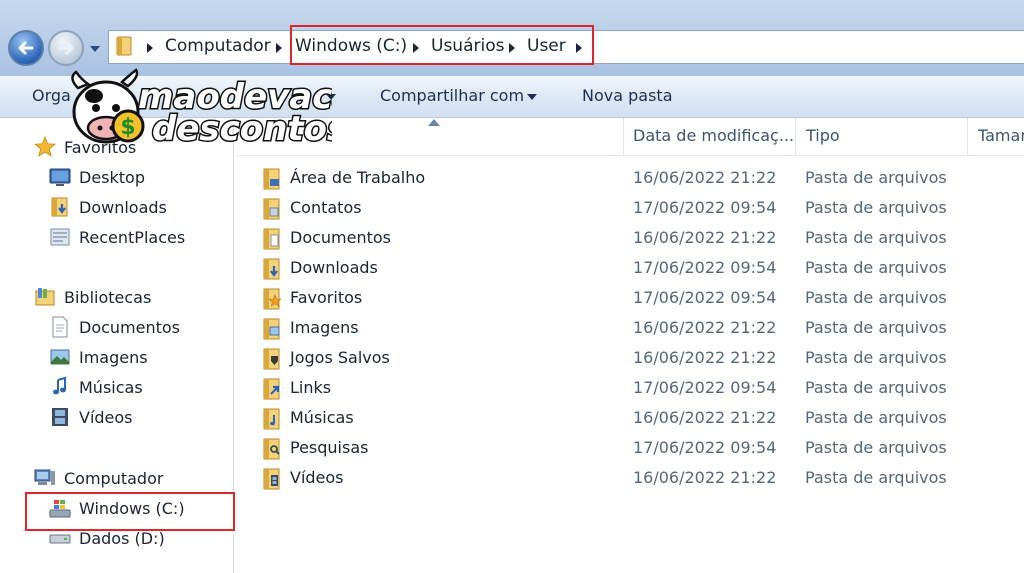 The height and width of the screenshot is (573, 1024). What do you see at coordinates (326, 207) in the screenshot?
I see `file-name: Contatos` at bounding box center [326, 207].